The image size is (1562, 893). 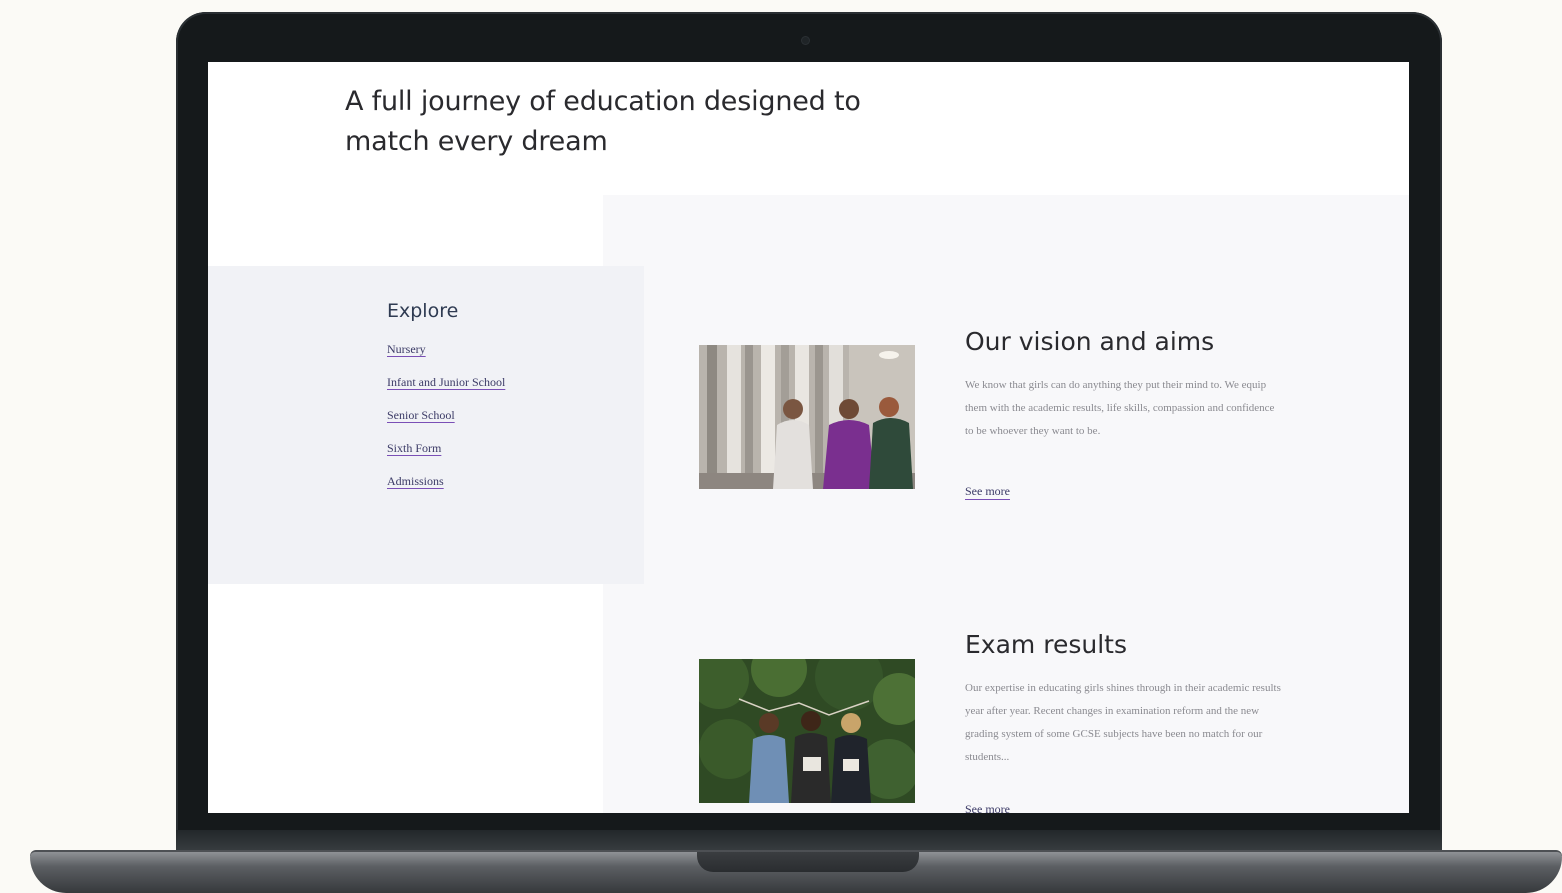 I want to click on exam-title: Exam results, so click(x=1046, y=644).